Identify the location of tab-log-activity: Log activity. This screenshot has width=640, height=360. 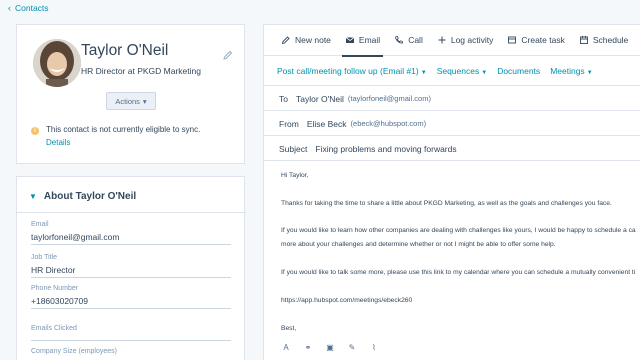
(465, 40).